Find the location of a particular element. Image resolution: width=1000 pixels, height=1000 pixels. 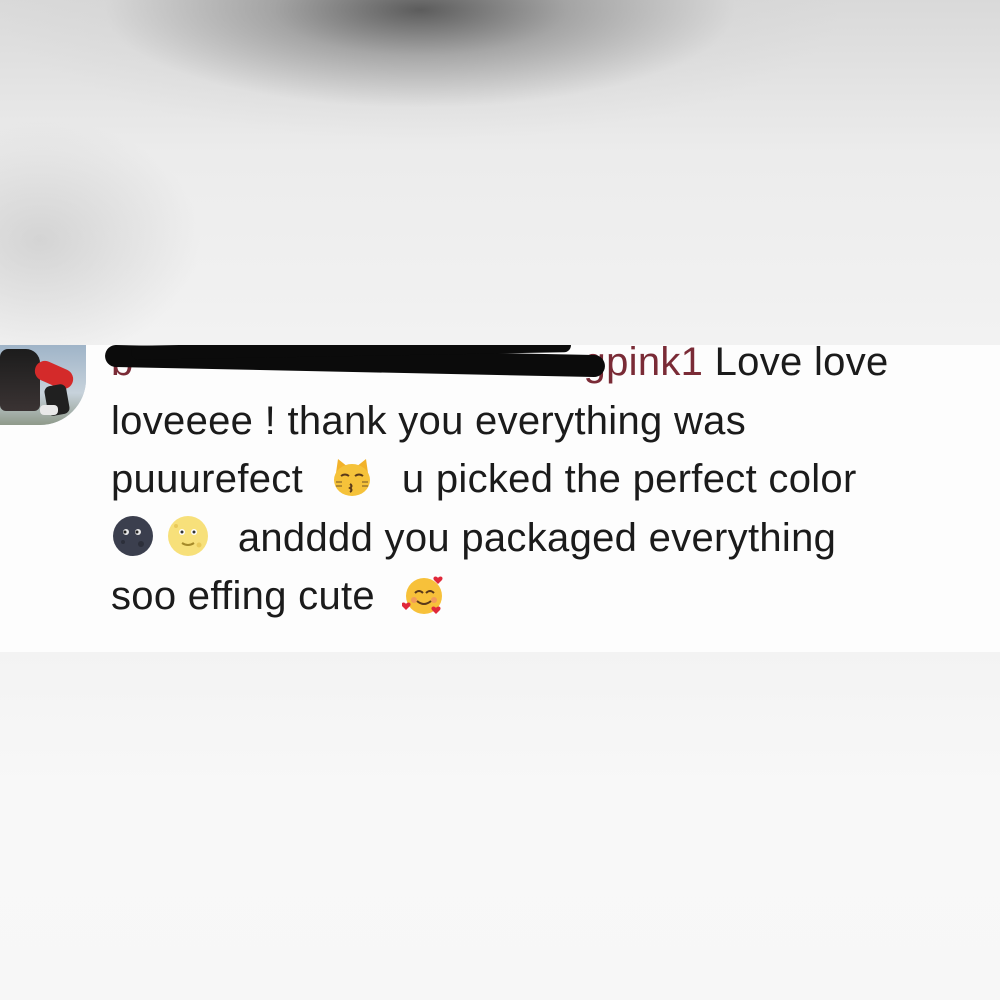

comment-text-line-2: loveeee ! thank you everything was is located at coordinates (429, 420).